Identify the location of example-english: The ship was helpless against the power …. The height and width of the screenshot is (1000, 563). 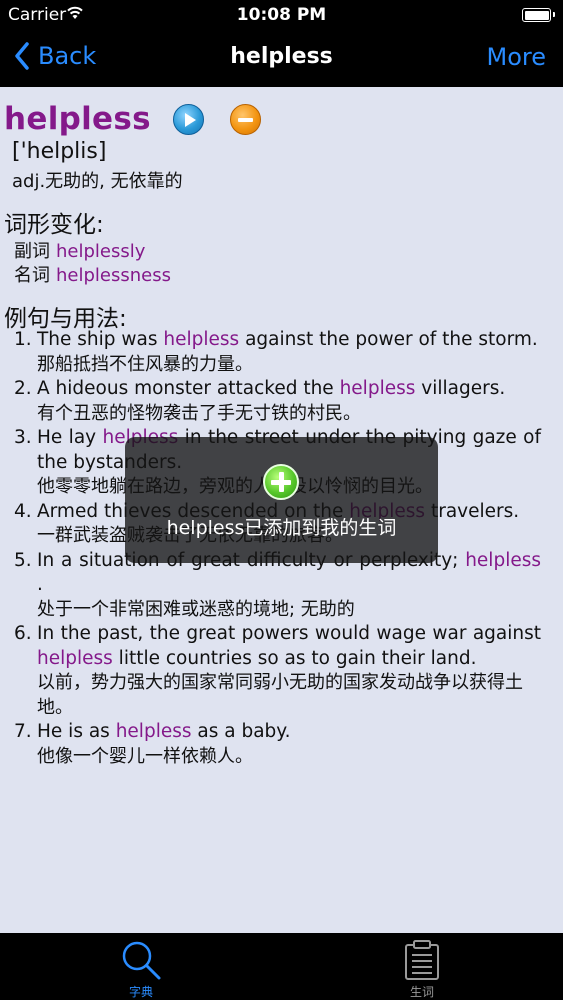
(287, 339).